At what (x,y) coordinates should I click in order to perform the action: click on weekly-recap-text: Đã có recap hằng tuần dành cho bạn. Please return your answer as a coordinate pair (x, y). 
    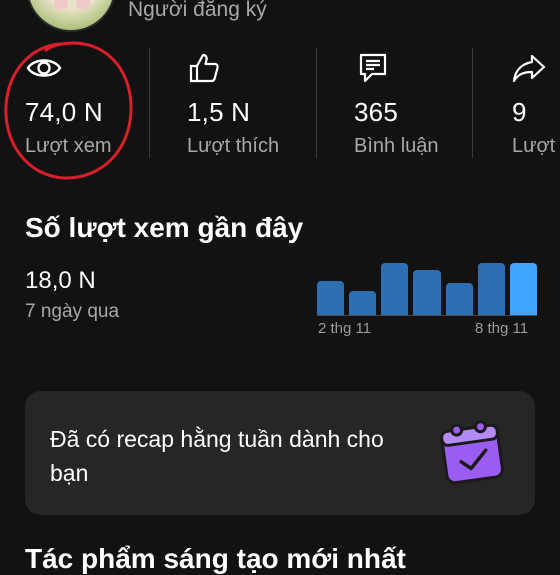
    Looking at the image, I should click on (217, 456).